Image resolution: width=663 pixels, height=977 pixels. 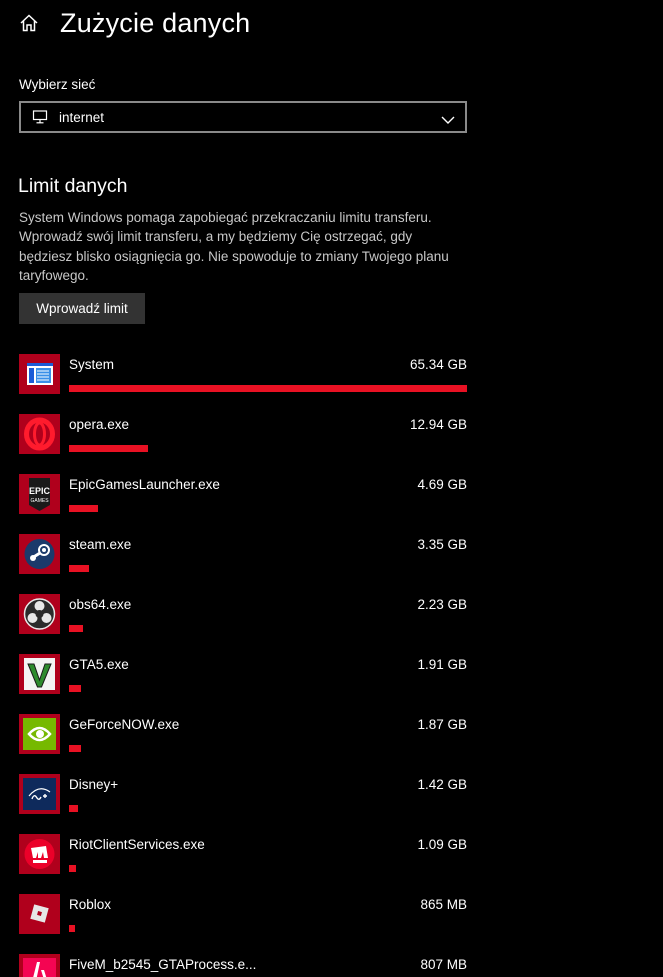 What do you see at coordinates (243, 564) in the screenshot?
I see `app-usage-row: steam.exe 3.35 GB` at bounding box center [243, 564].